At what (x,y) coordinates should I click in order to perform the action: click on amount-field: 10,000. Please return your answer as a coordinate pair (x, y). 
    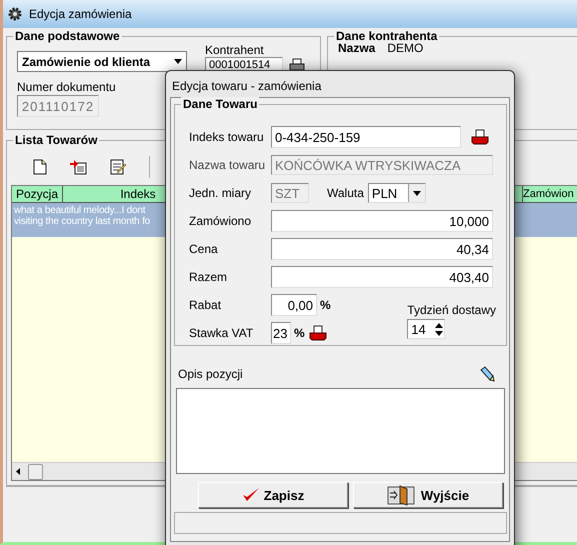
    Looking at the image, I should click on (382, 221).